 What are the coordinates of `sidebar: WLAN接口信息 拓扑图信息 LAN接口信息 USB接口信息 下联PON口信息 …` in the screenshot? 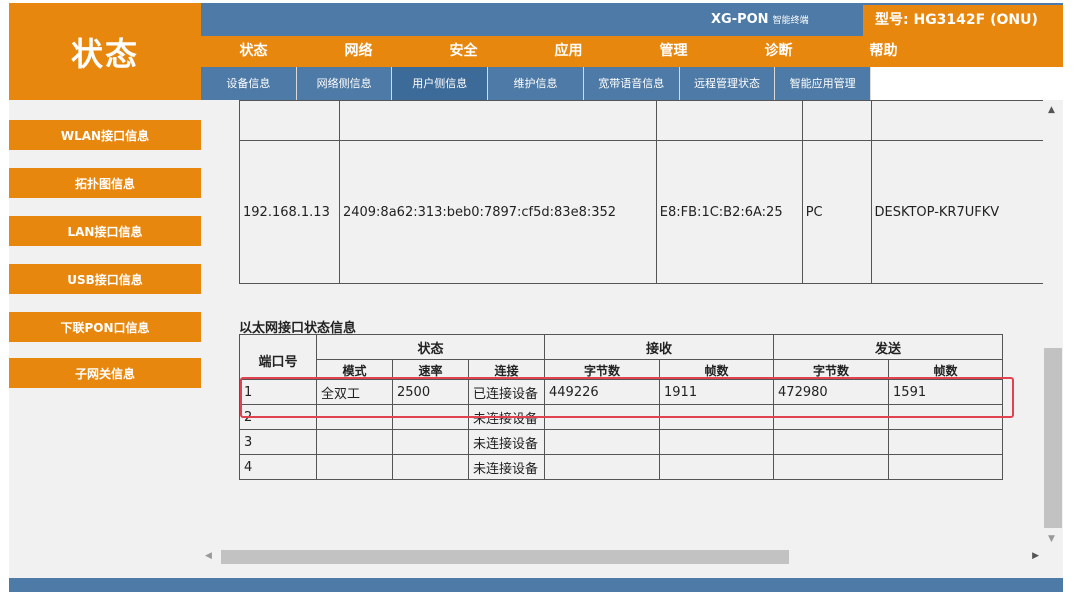 It's located at (105, 339).